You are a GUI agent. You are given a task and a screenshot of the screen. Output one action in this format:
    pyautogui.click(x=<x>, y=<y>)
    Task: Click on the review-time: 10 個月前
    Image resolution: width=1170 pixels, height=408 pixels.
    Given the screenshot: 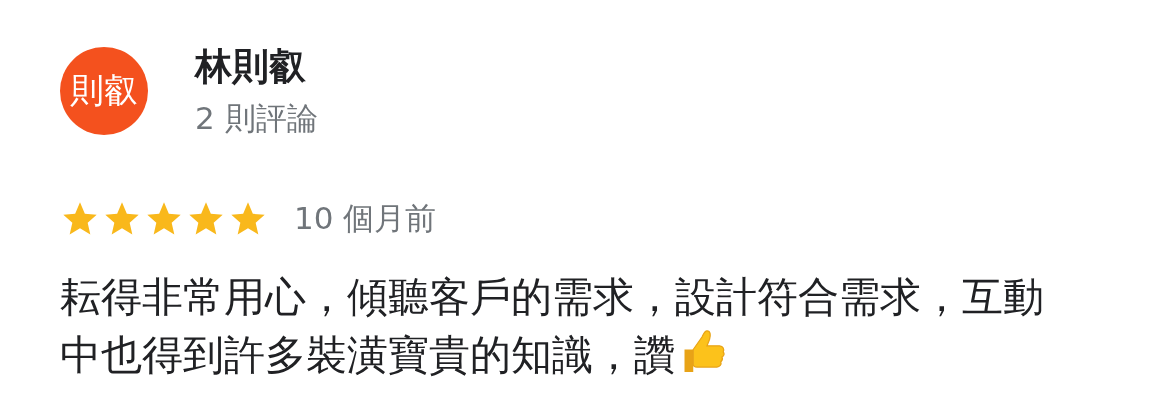 What is the action you would take?
    pyautogui.click(x=365, y=218)
    